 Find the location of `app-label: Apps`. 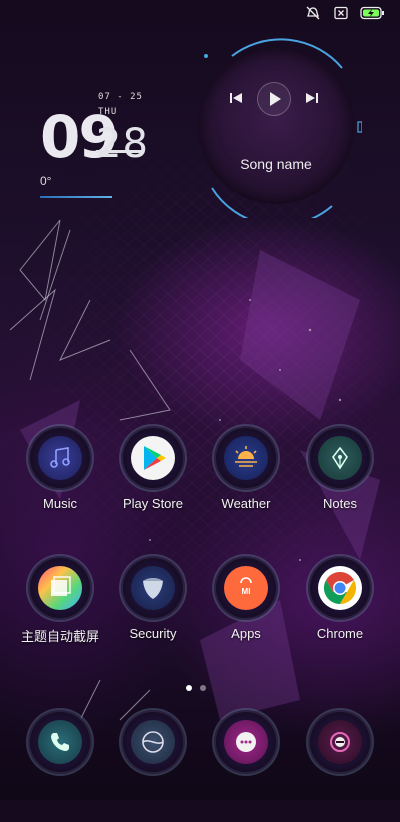

app-label: Apps is located at coordinates (246, 633).